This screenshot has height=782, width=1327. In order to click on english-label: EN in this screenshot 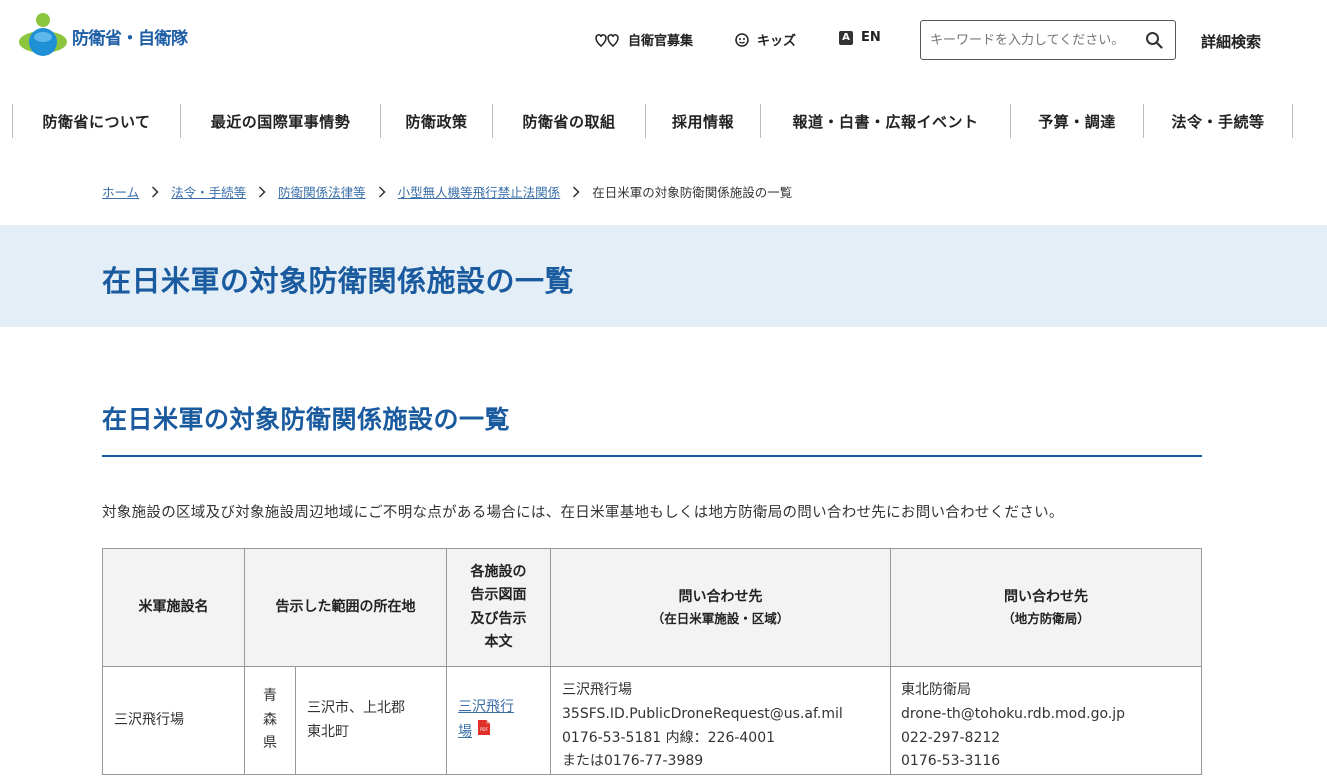, I will do `click(871, 37)`.